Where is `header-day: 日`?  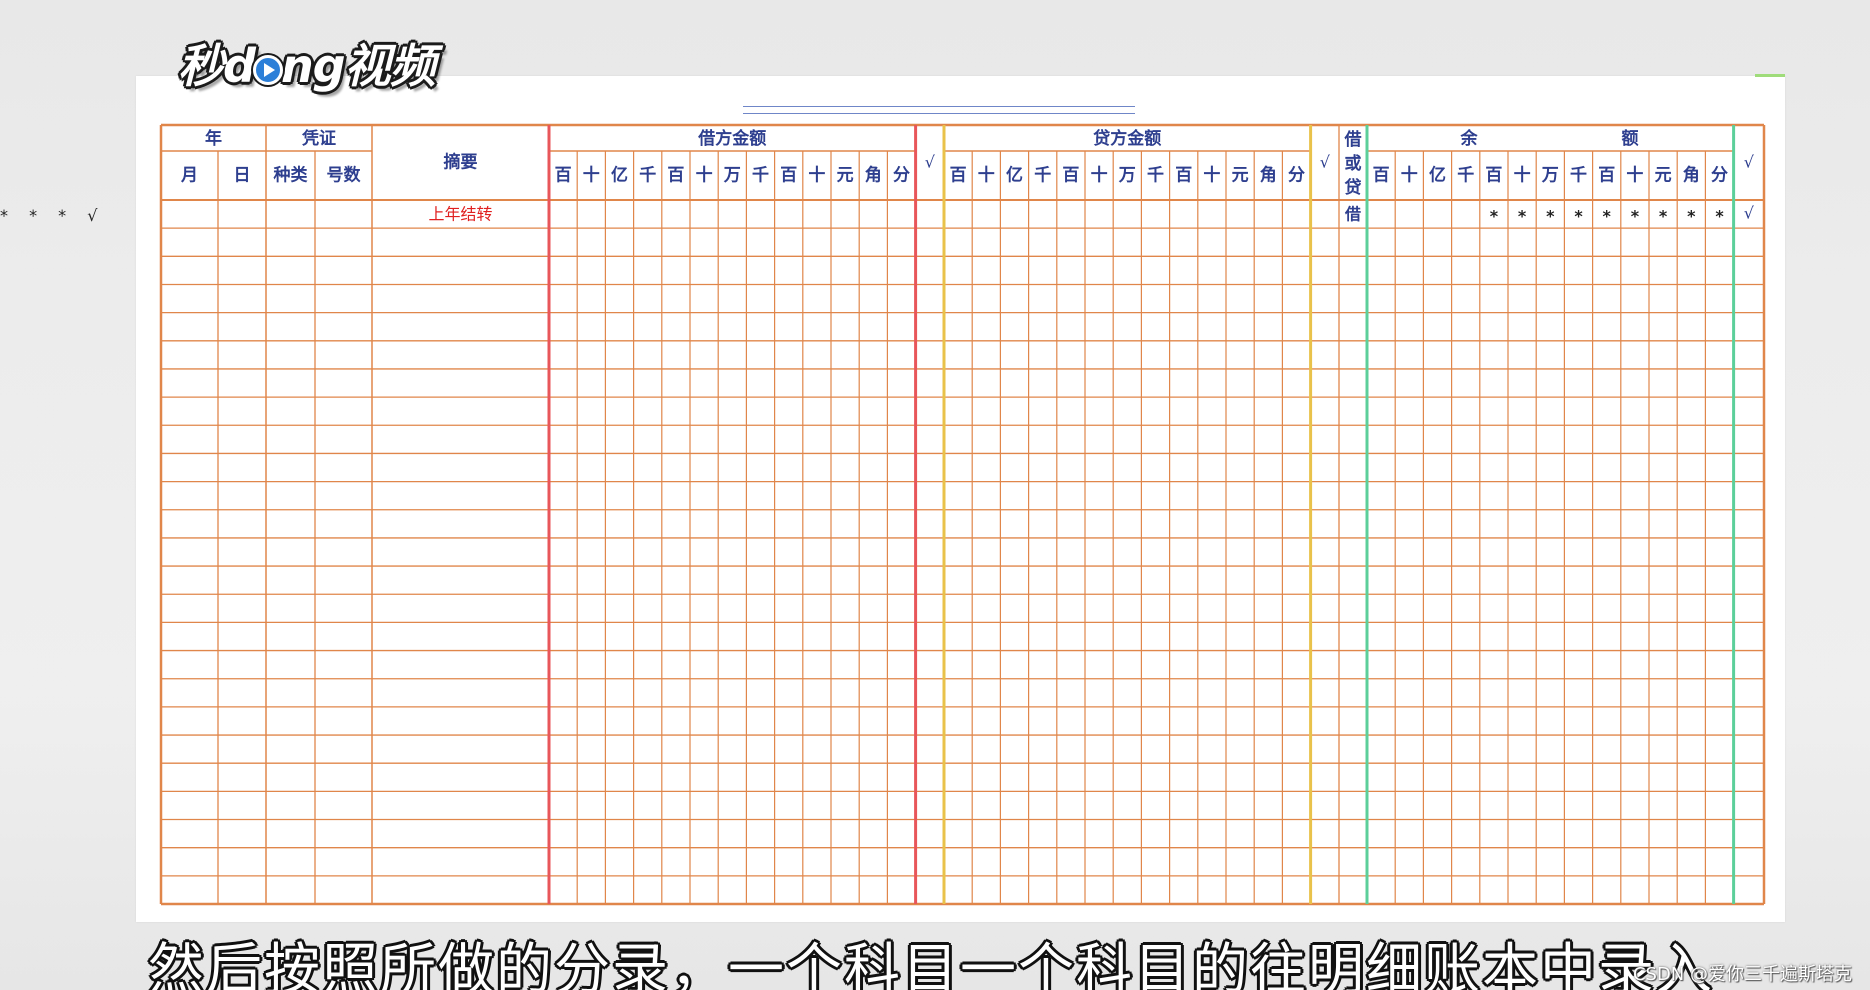 header-day: 日 is located at coordinates (242, 176).